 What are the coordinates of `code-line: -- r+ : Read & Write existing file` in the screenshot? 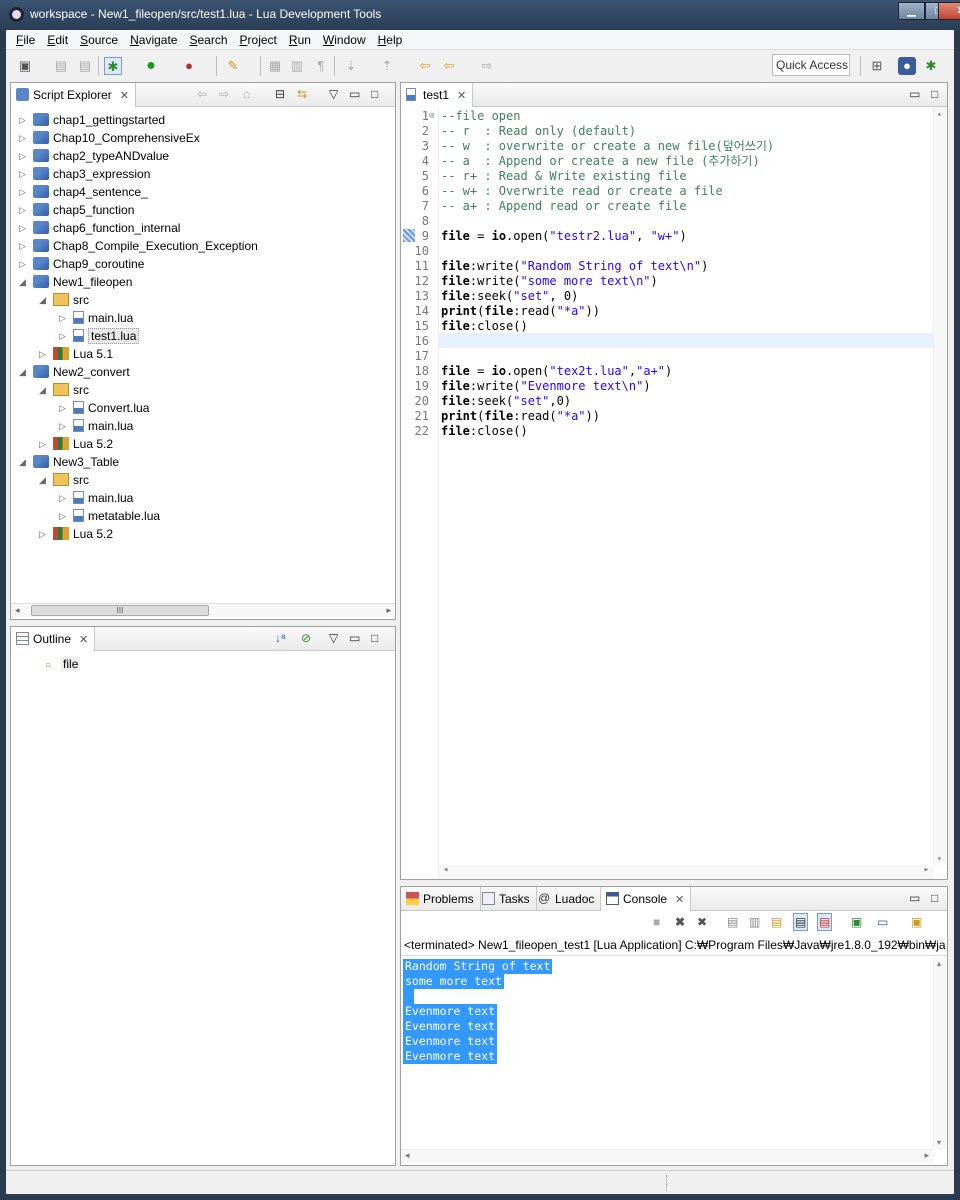 It's located at (564, 176).